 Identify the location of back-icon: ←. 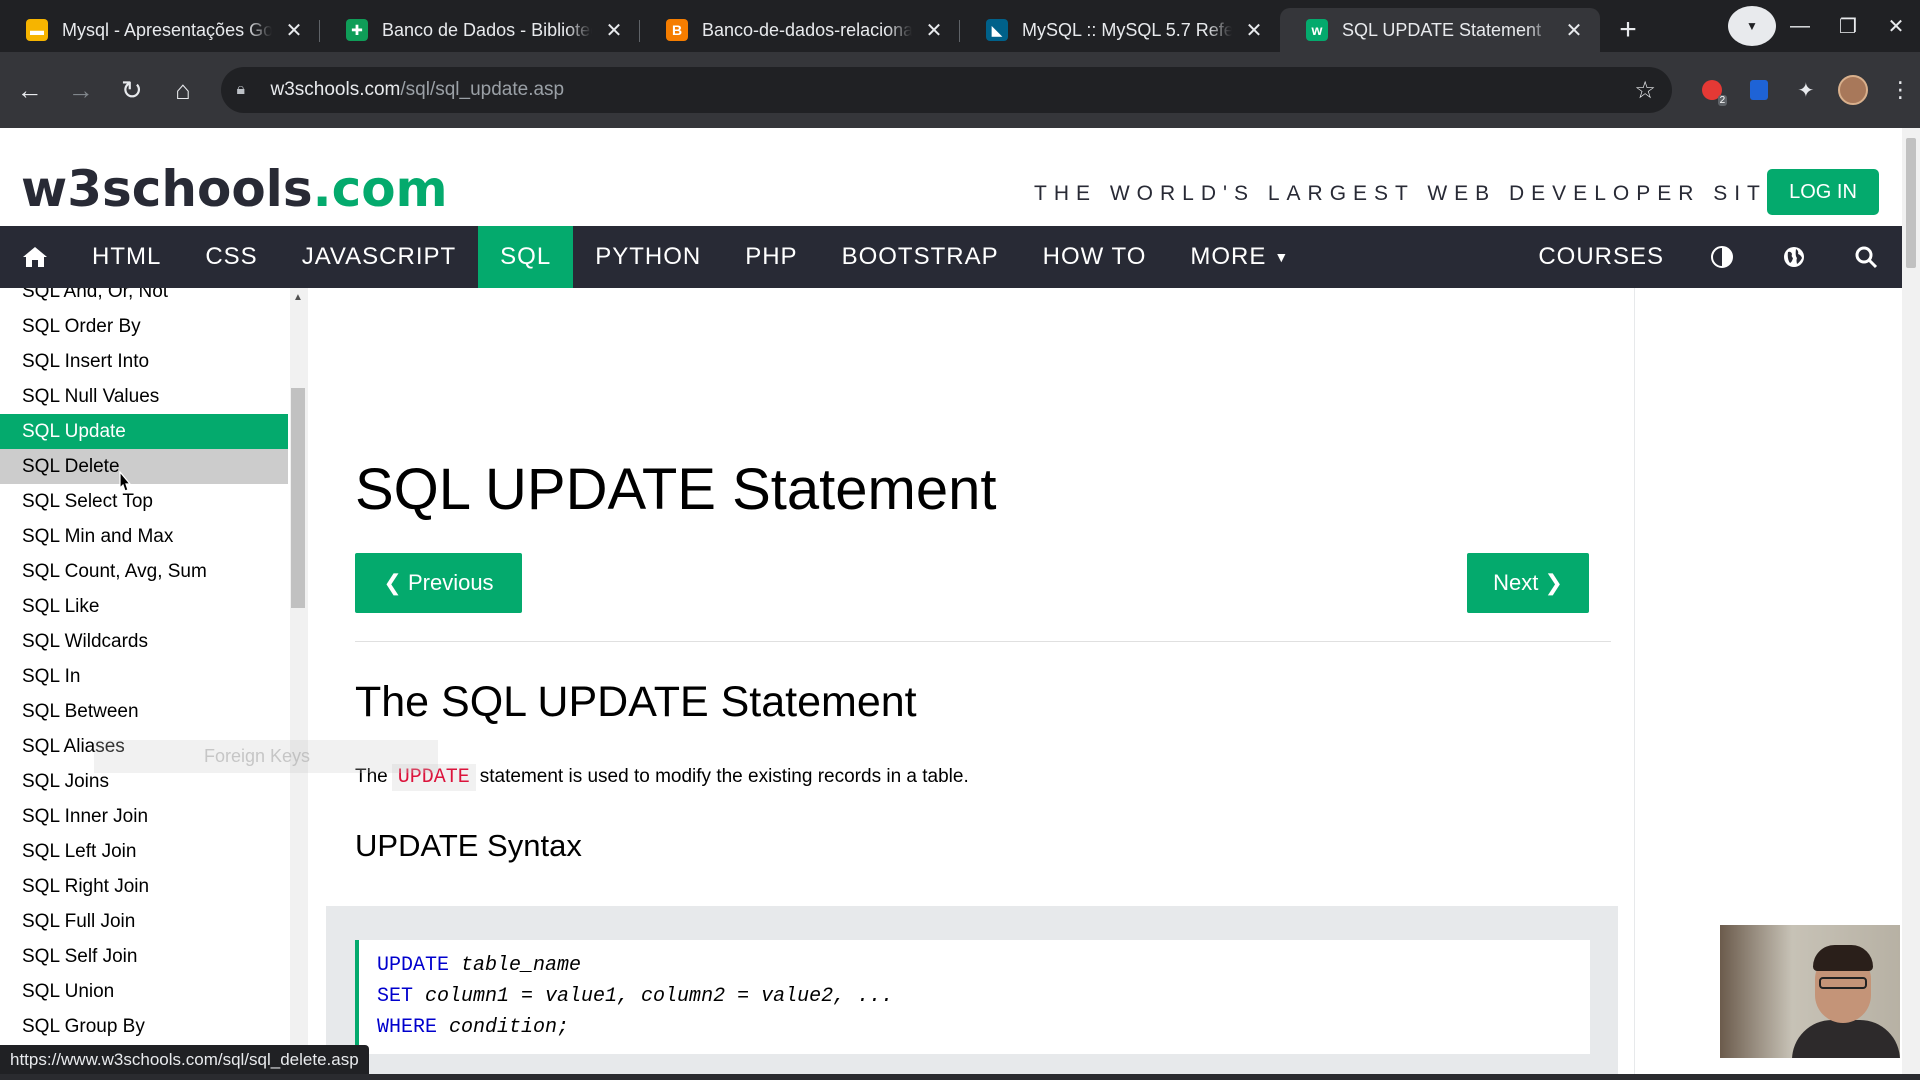
(29, 90).